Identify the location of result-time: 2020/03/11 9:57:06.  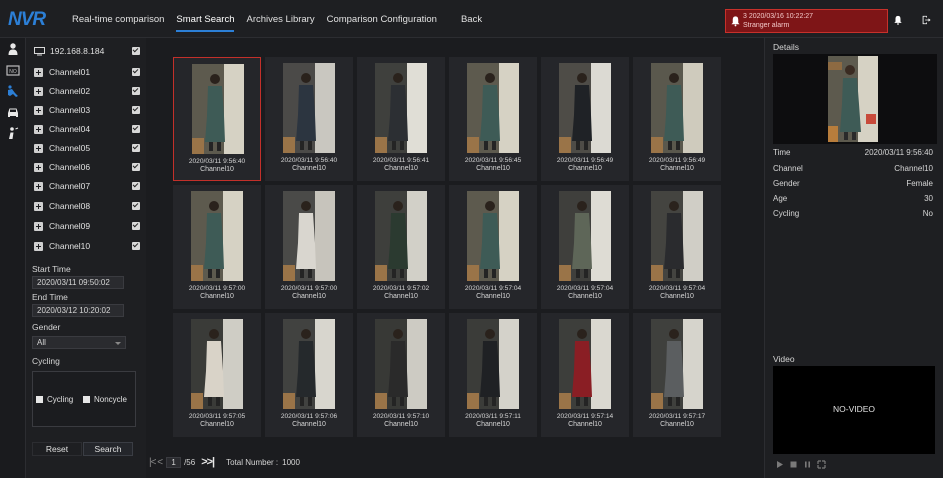
(309, 416).